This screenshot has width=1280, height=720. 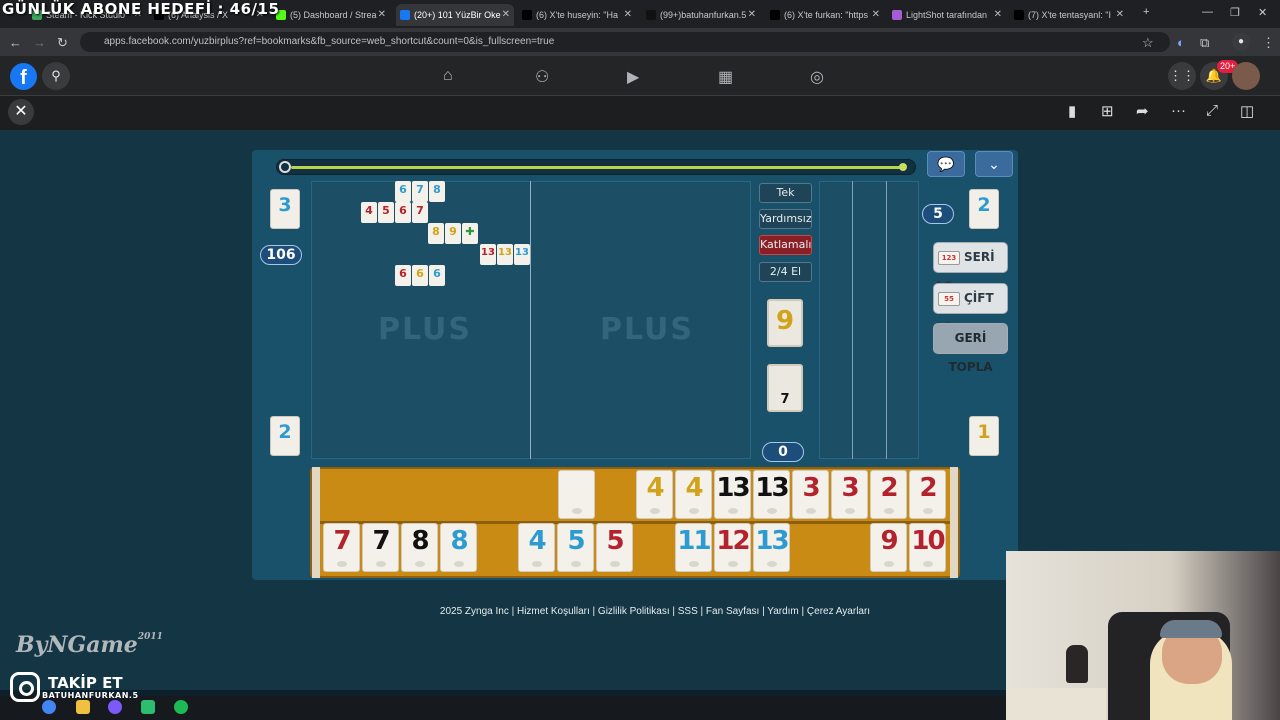 I want to click on reload-icon: ↻, so click(x=62, y=43).